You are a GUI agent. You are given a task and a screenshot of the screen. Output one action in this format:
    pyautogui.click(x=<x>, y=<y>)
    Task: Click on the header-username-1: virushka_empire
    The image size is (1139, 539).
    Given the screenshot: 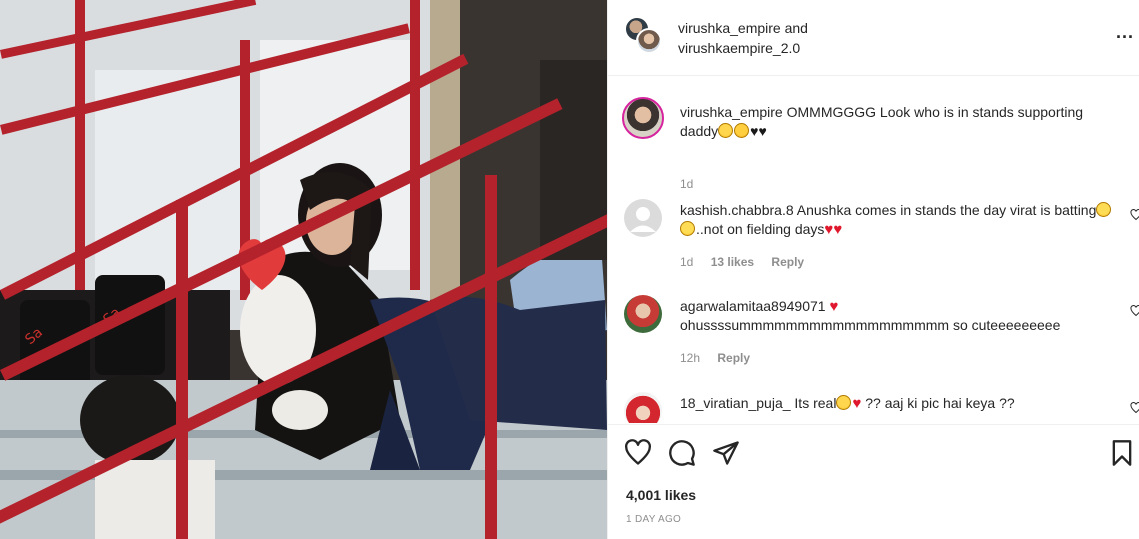 What is the action you would take?
    pyautogui.click(x=729, y=28)
    